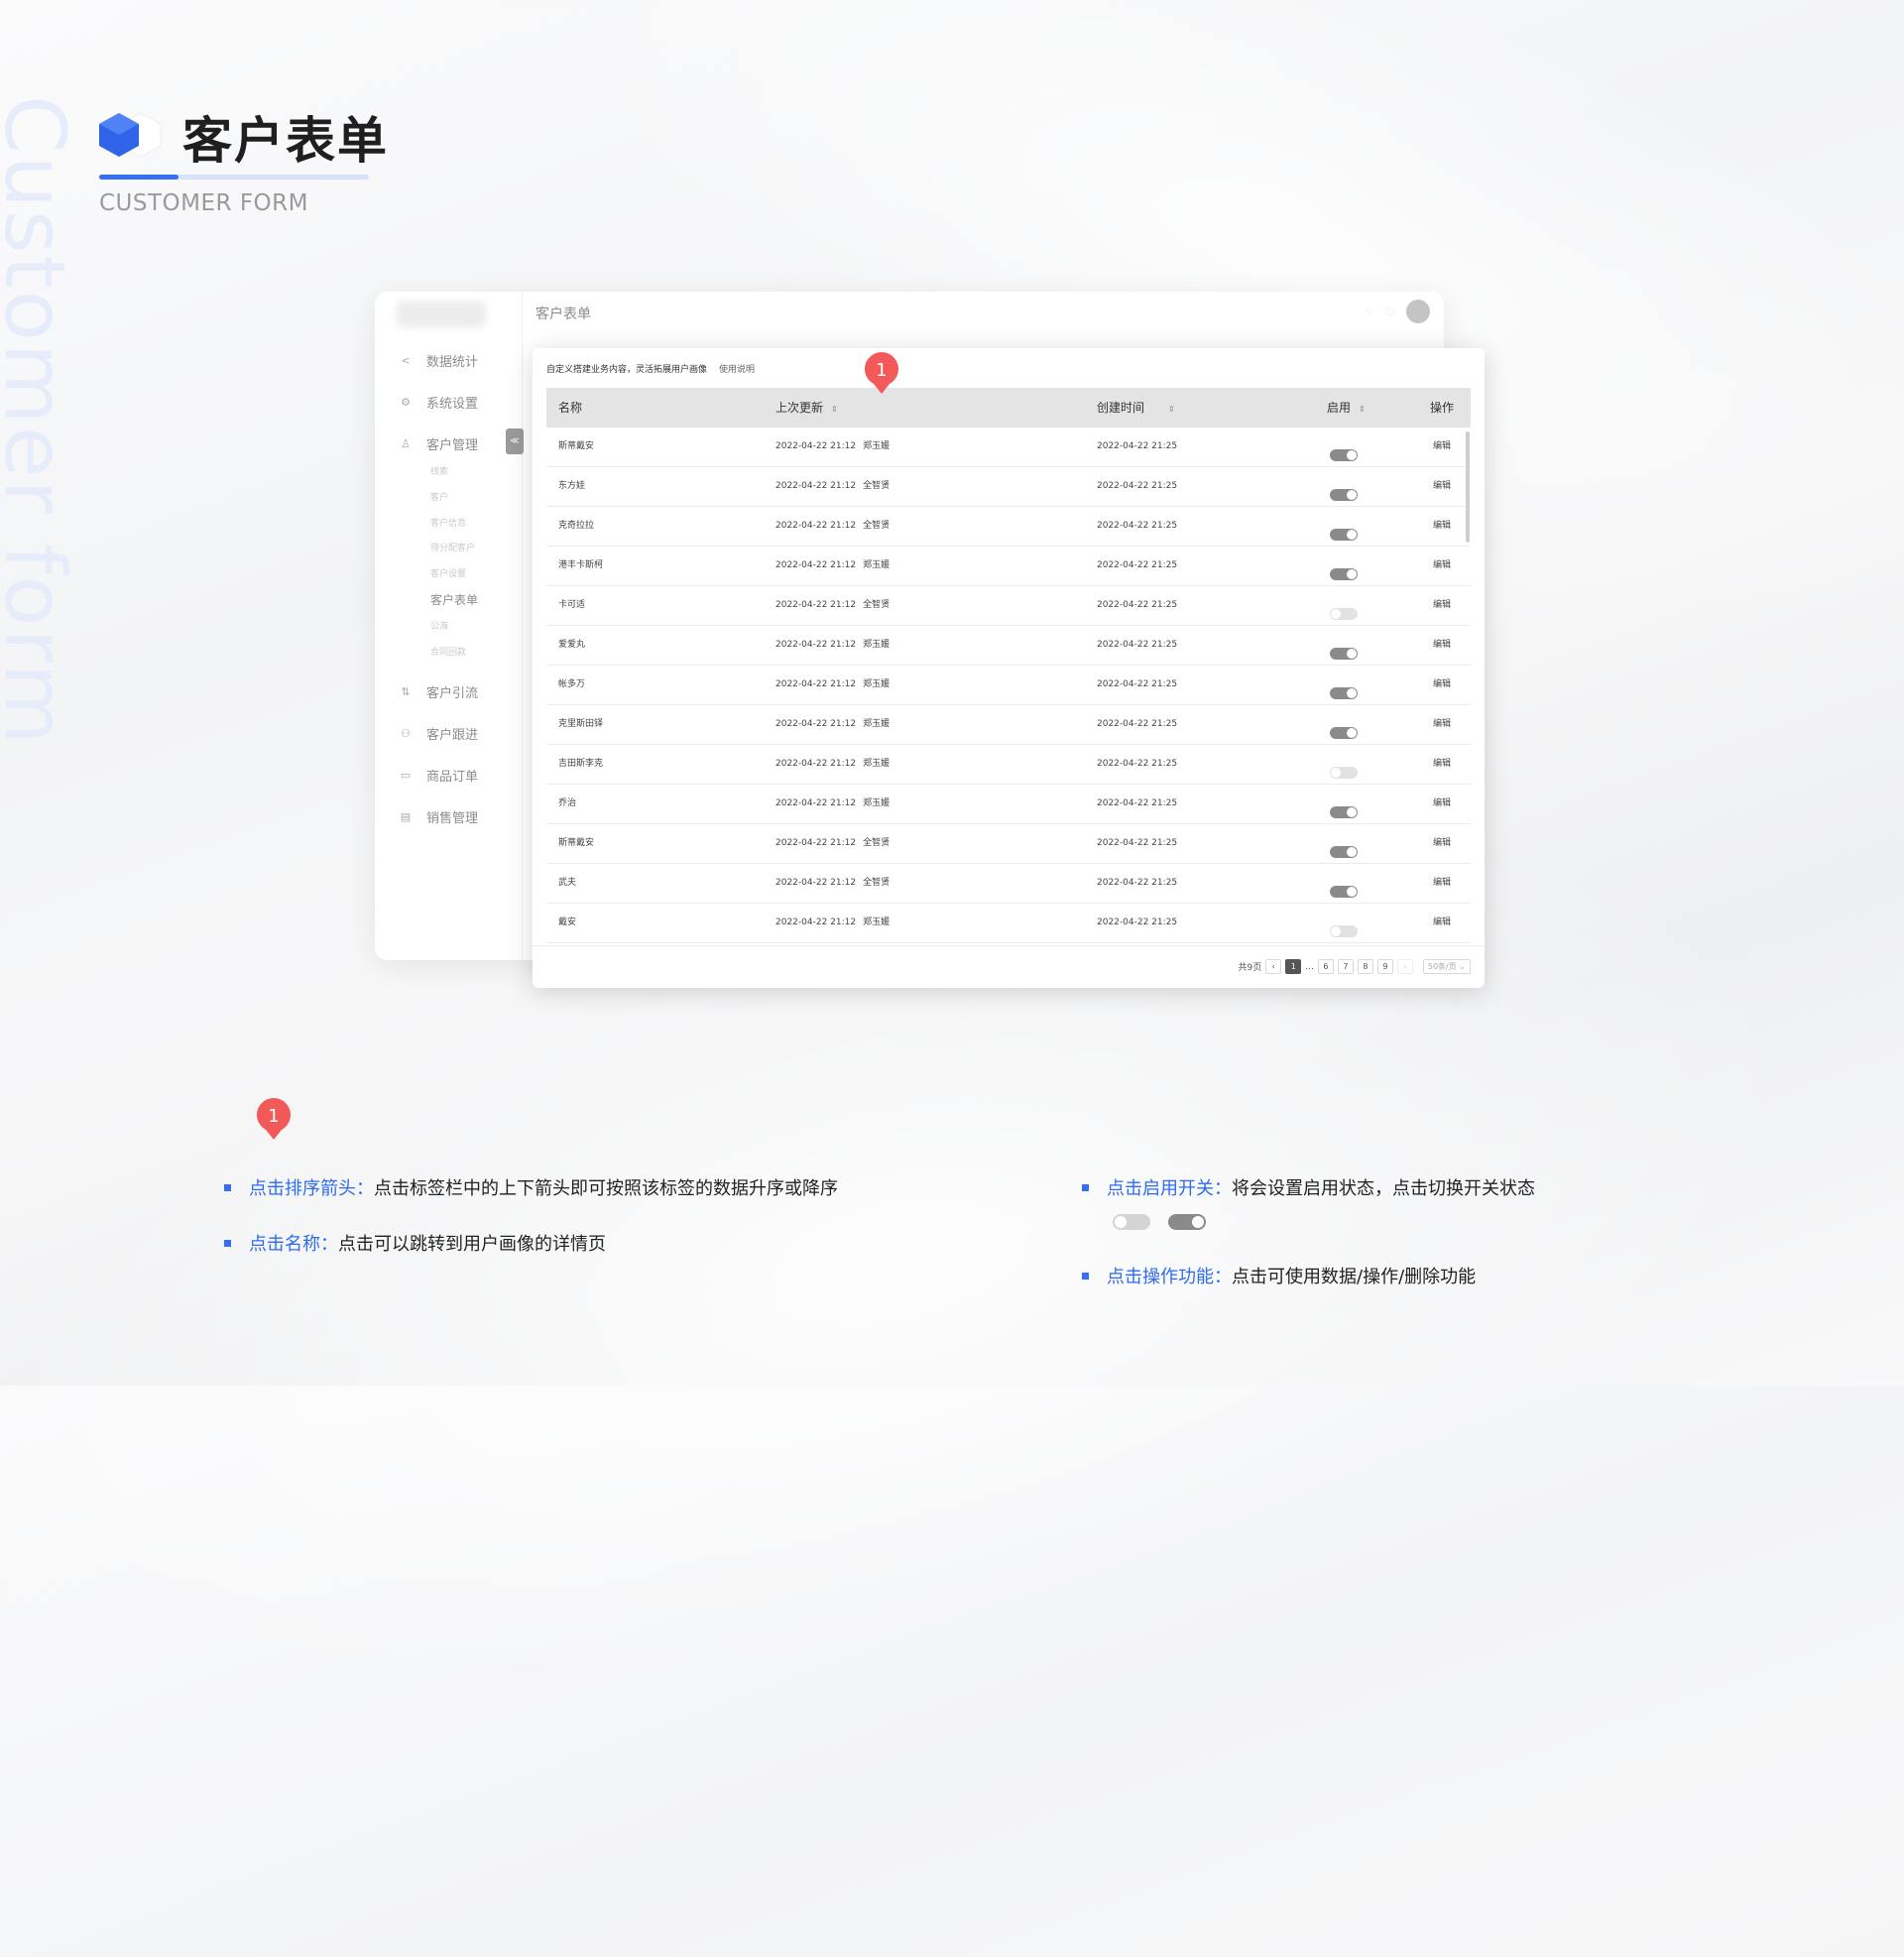 Image resolution: width=1904 pixels, height=1957 pixels. Describe the element at coordinates (1131, 1222) in the screenshot. I see `toggle-off-example` at that location.